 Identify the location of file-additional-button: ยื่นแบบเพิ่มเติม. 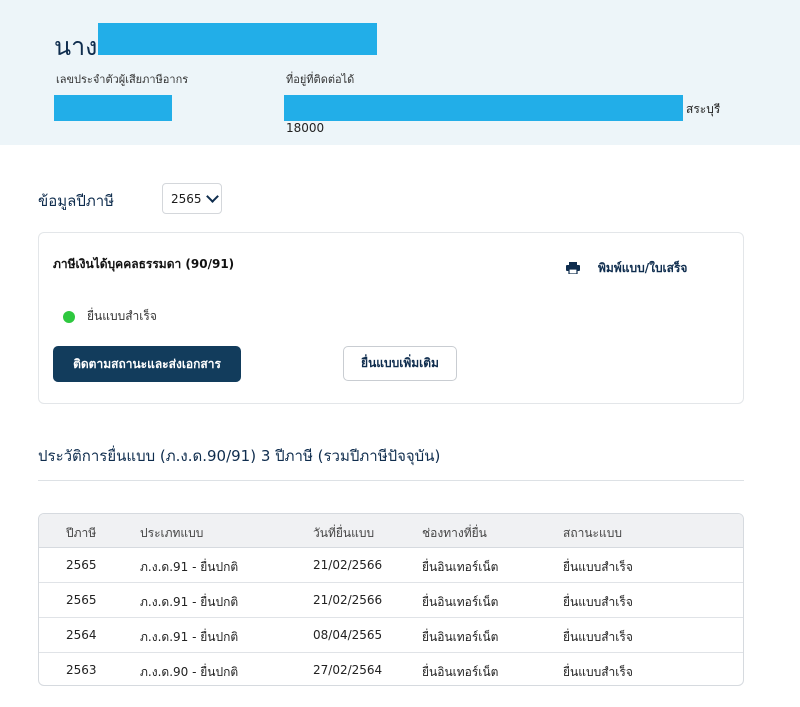
(400, 363).